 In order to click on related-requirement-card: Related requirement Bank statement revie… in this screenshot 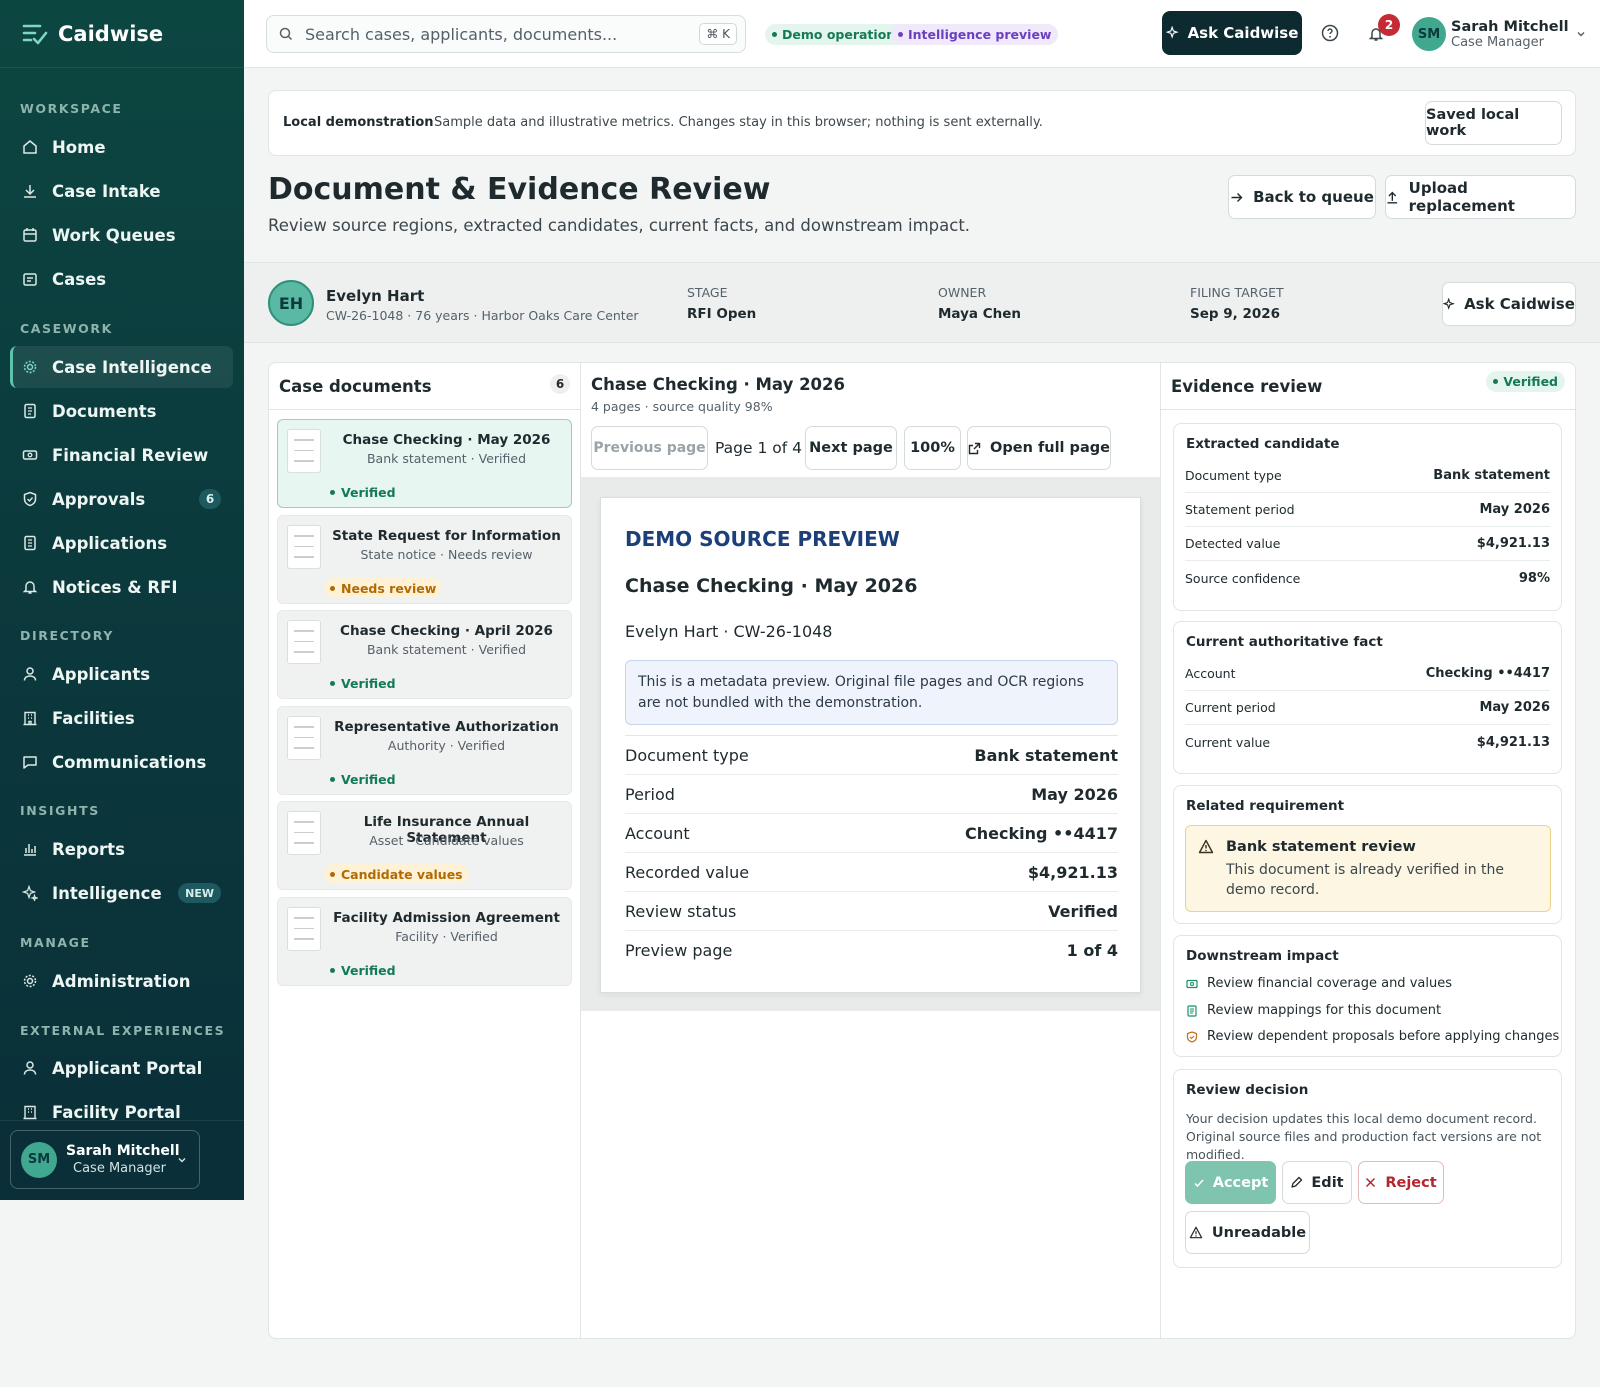, I will do `click(1367, 854)`.